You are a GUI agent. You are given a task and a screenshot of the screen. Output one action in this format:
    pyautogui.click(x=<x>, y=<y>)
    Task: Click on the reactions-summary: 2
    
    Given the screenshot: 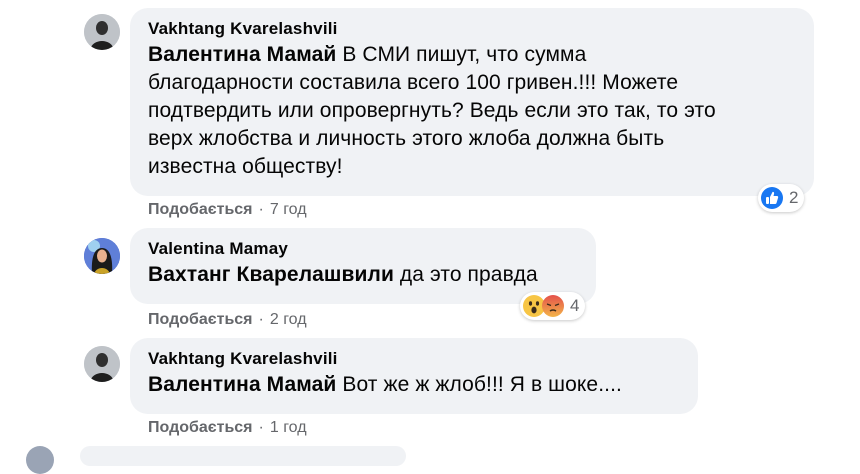 What is the action you would take?
    pyautogui.click(x=781, y=198)
    